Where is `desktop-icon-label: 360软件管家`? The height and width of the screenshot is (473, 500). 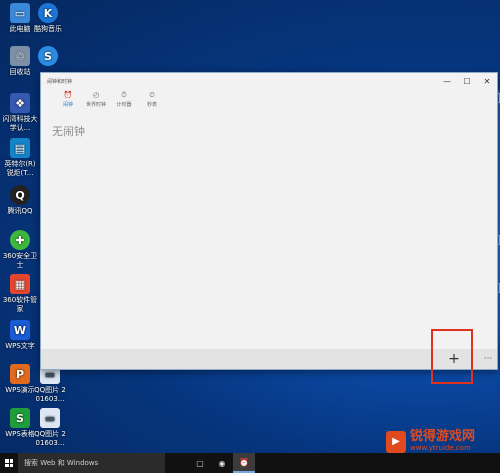 desktop-icon-label: 360软件管家 is located at coordinates (20, 304).